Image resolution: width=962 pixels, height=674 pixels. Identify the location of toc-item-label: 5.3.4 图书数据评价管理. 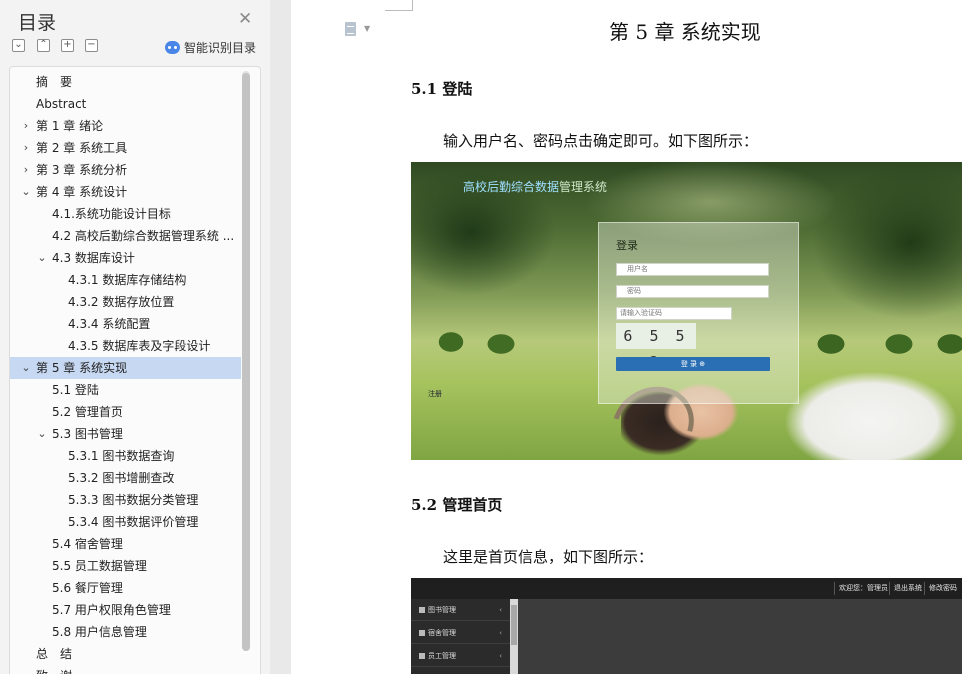
(133, 522).